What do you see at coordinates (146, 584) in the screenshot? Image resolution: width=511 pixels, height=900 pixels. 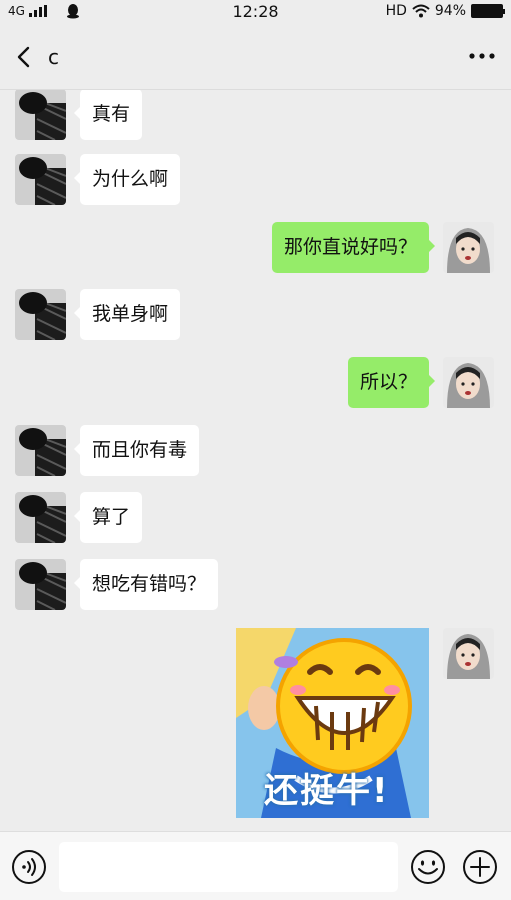 I see `message-bubble: 想吃有错吗？` at bounding box center [146, 584].